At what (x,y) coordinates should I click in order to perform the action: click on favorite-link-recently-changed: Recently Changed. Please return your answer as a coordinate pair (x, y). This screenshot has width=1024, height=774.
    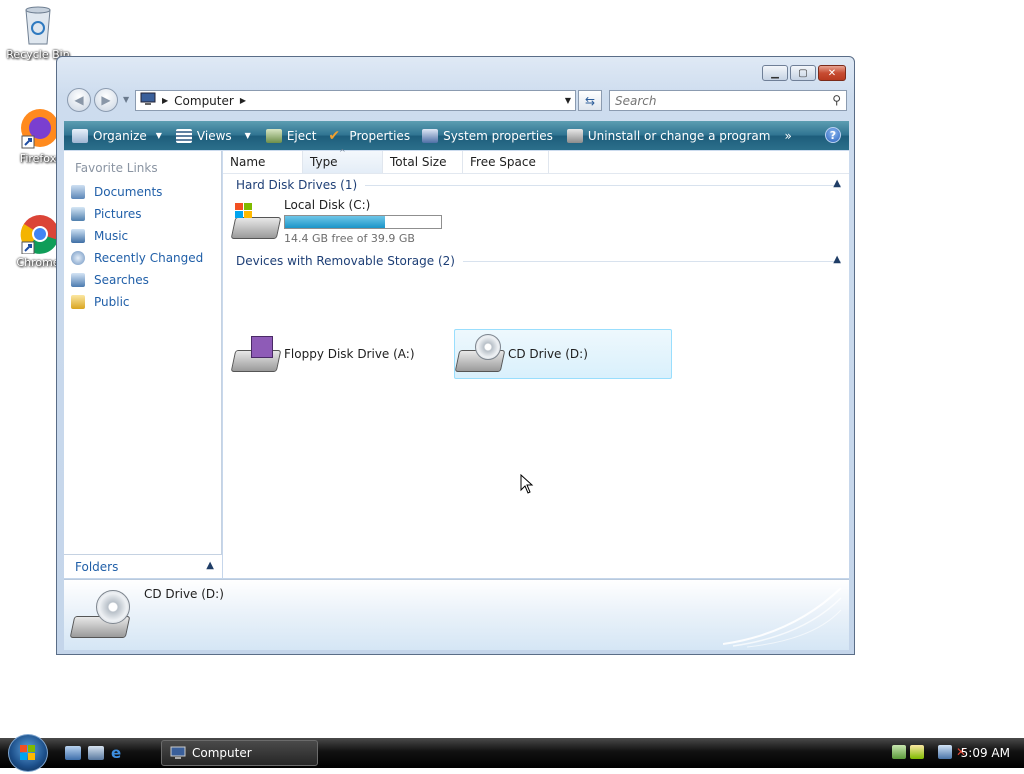
    Looking at the image, I should click on (142, 258).